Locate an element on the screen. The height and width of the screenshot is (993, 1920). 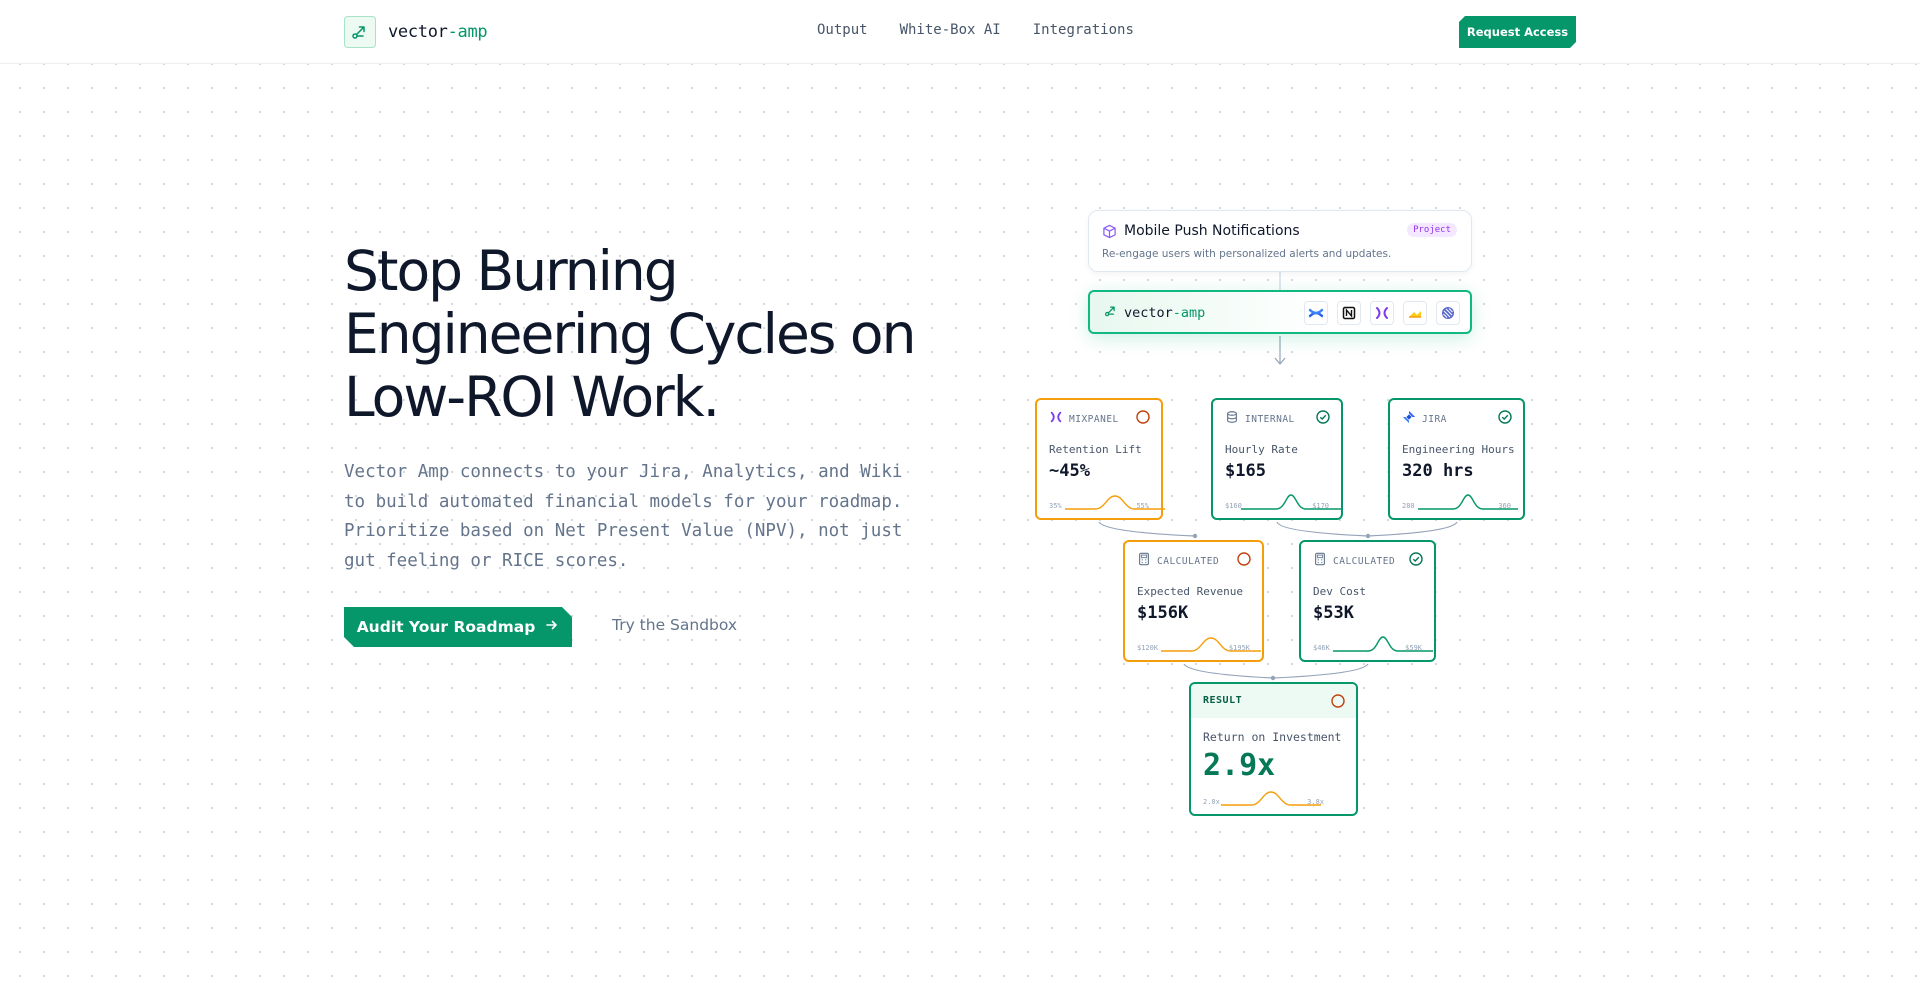
request-access-button: Request Access is located at coordinates (1517, 32).